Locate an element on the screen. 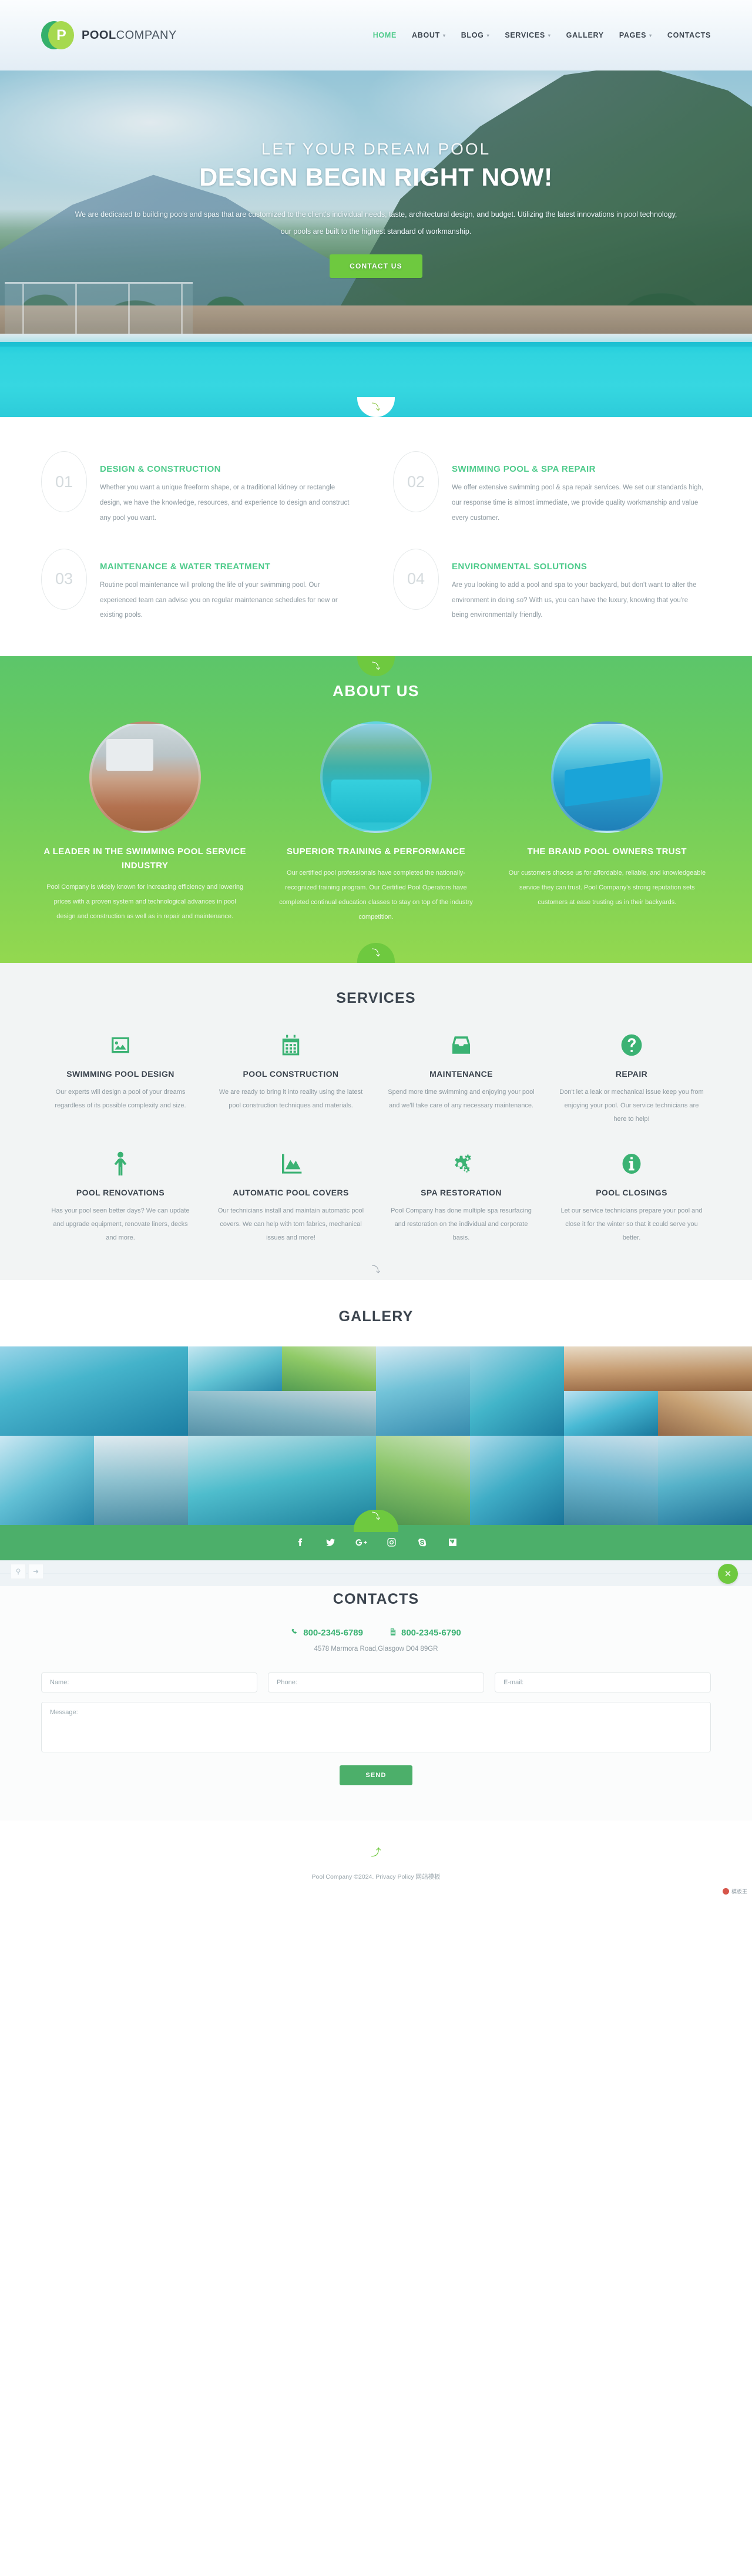 This screenshot has height=2576, width=752. feature-title: DESIGN & CONSTRUCTION is located at coordinates (160, 469).